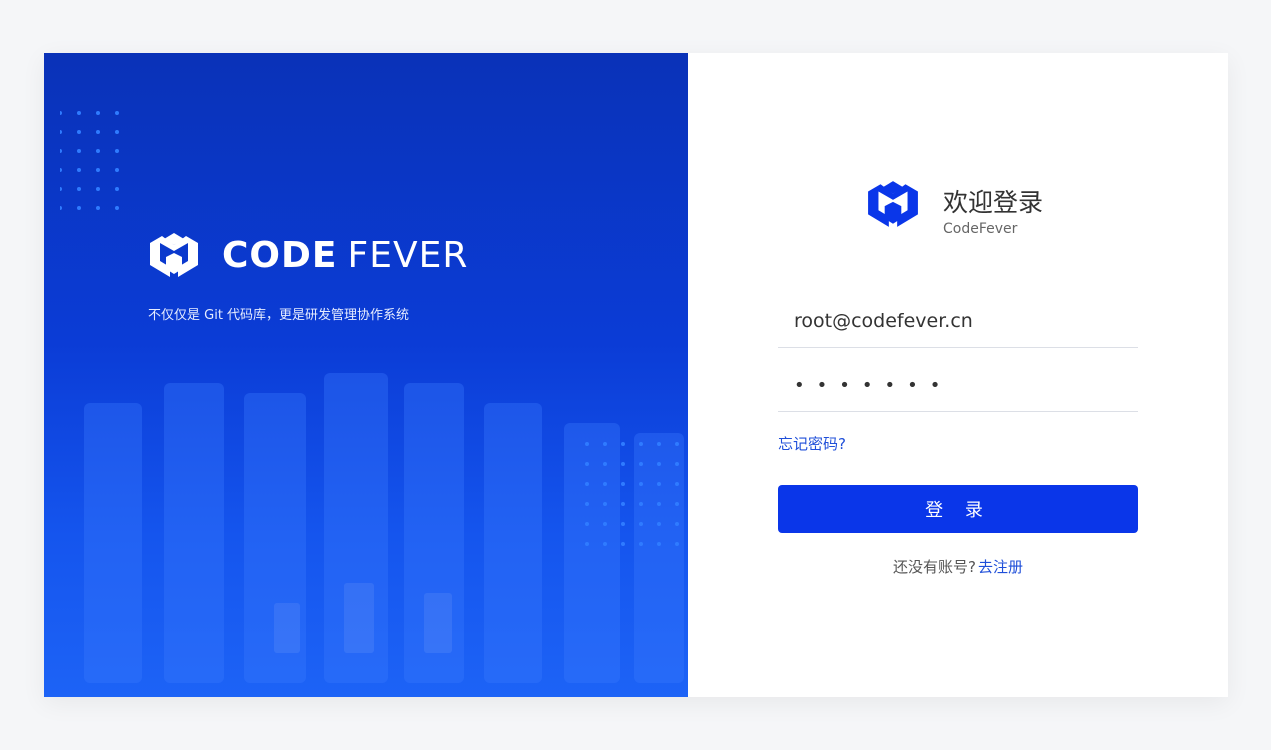 The image size is (1271, 750). What do you see at coordinates (812, 443) in the screenshot?
I see `forgot-password-link: 忘记密码?` at bounding box center [812, 443].